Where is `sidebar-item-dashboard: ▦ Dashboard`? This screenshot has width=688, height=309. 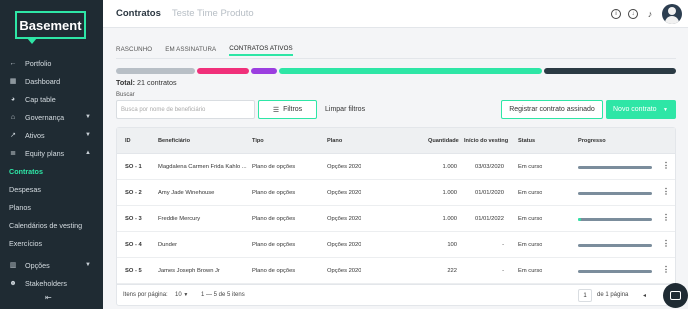
sidebar-item-dashboard: ▦ Dashboard is located at coordinates (51, 81).